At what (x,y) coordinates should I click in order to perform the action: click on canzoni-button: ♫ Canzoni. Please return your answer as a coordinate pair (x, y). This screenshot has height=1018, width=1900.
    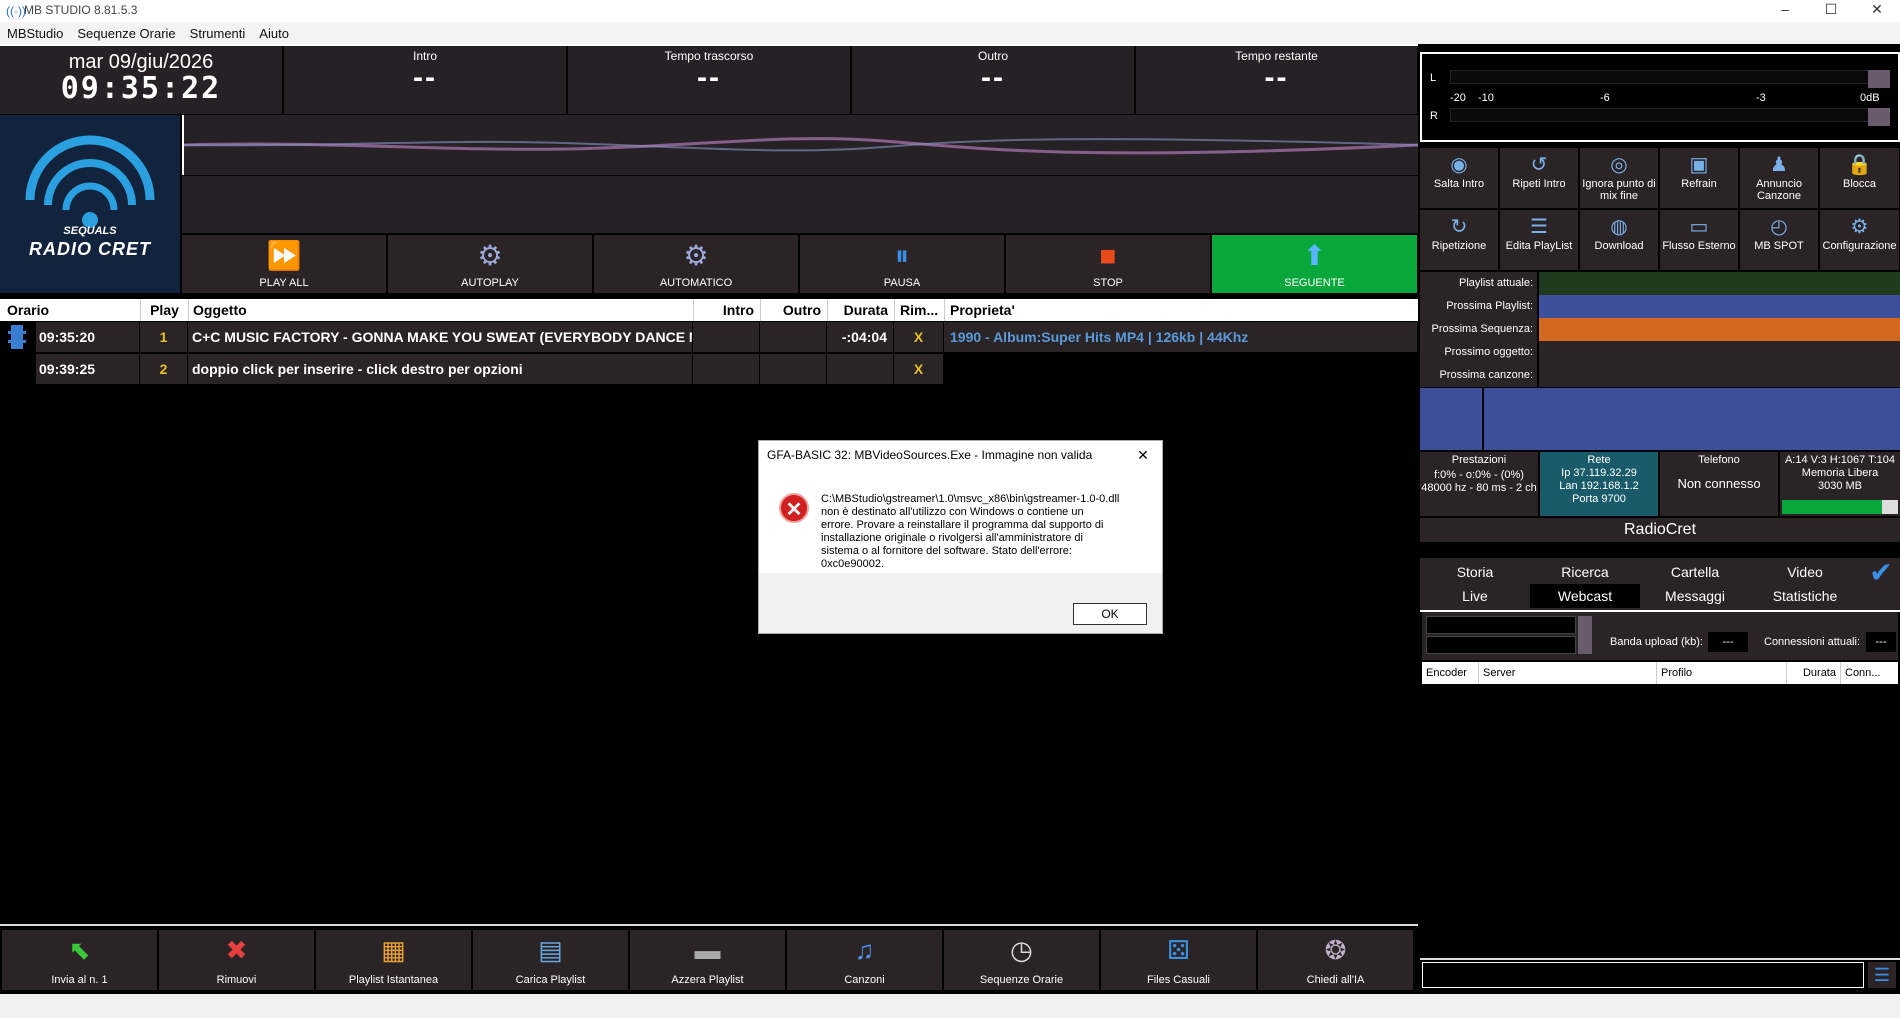
    Looking at the image, I should click on (865, 960).